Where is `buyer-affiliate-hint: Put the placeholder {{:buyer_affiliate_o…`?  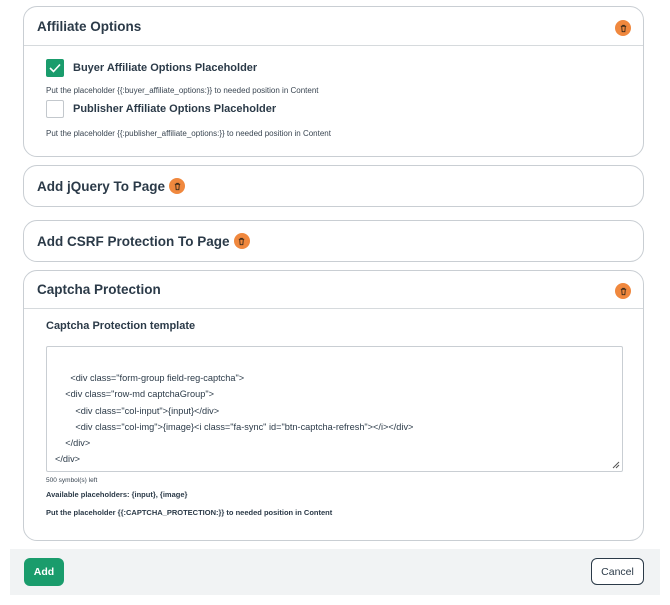 buyer-affiliate-hint: Put the placeholder {{:buyer_affiliate_o… is located at coordinates (182, 90).